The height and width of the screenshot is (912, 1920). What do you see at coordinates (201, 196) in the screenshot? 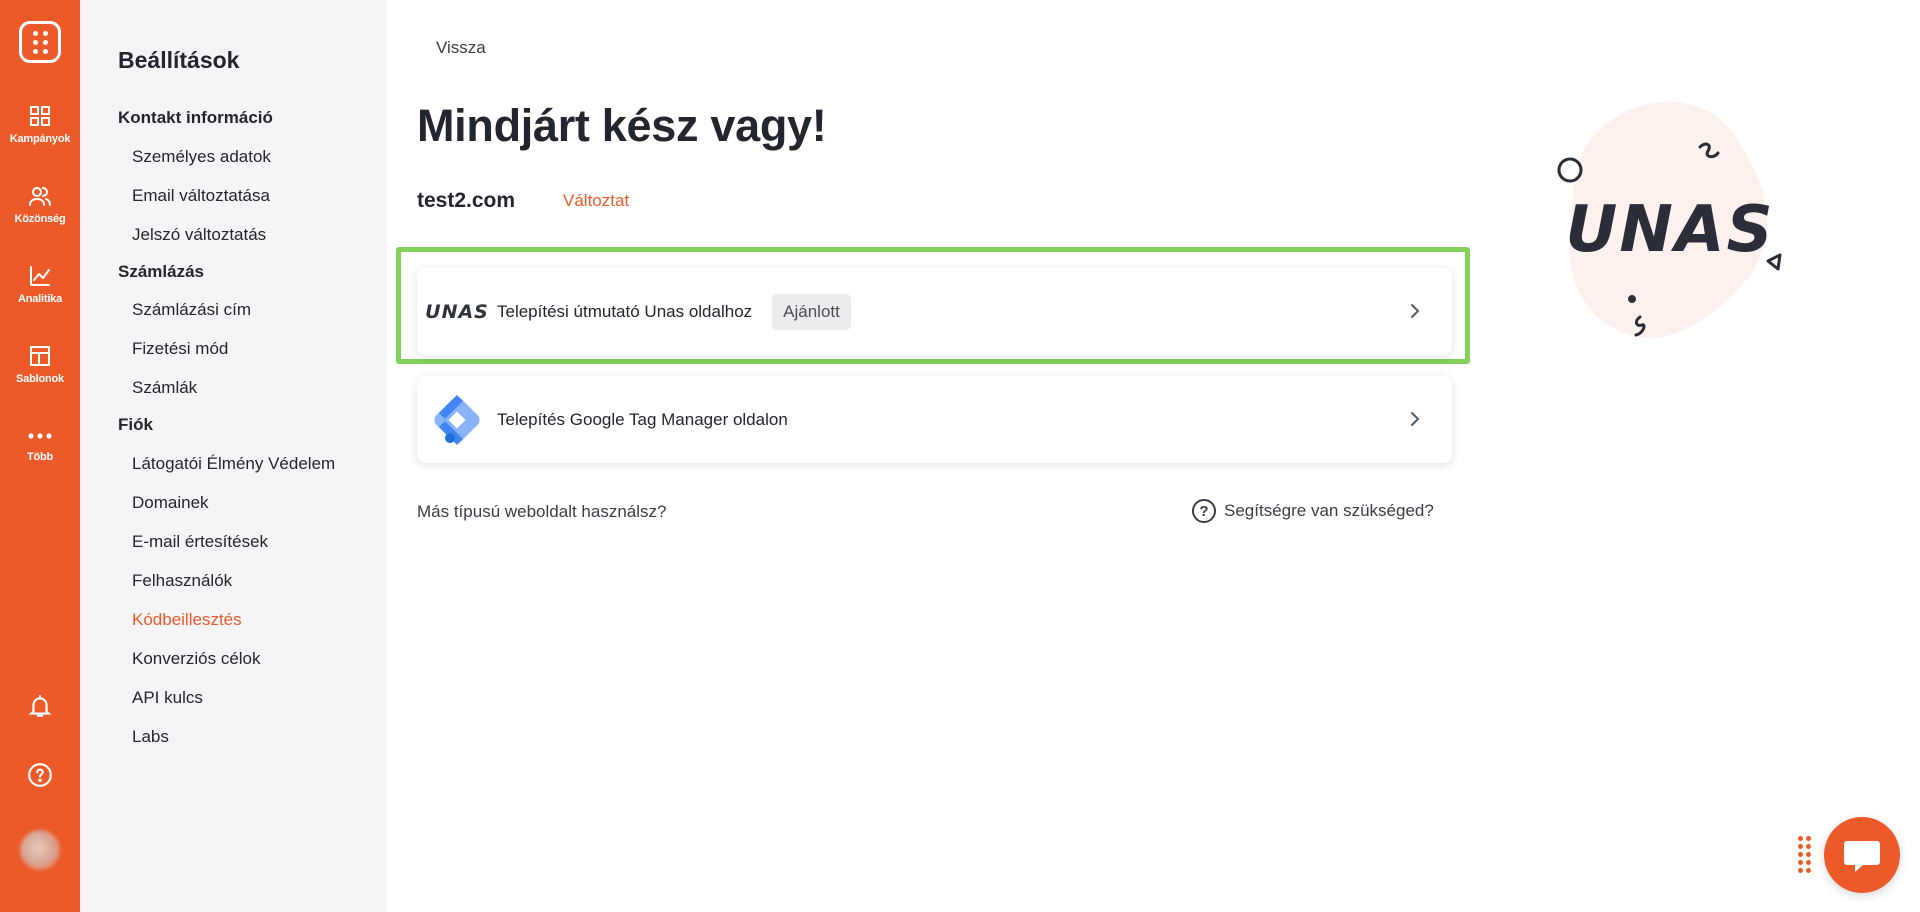
I see `sidebar-item-change-email: Email változtatása` at bounding box center [201, 196].